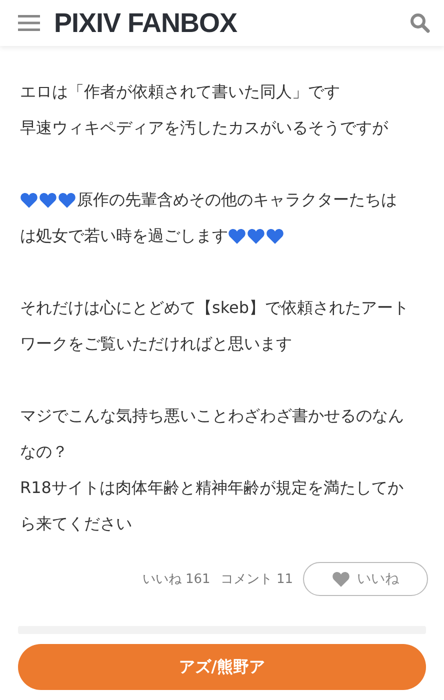 The image size is (444, 700). Describe the element at coordinates (365, 579) in the screenshot. I see `like-button: いいね` at that location.